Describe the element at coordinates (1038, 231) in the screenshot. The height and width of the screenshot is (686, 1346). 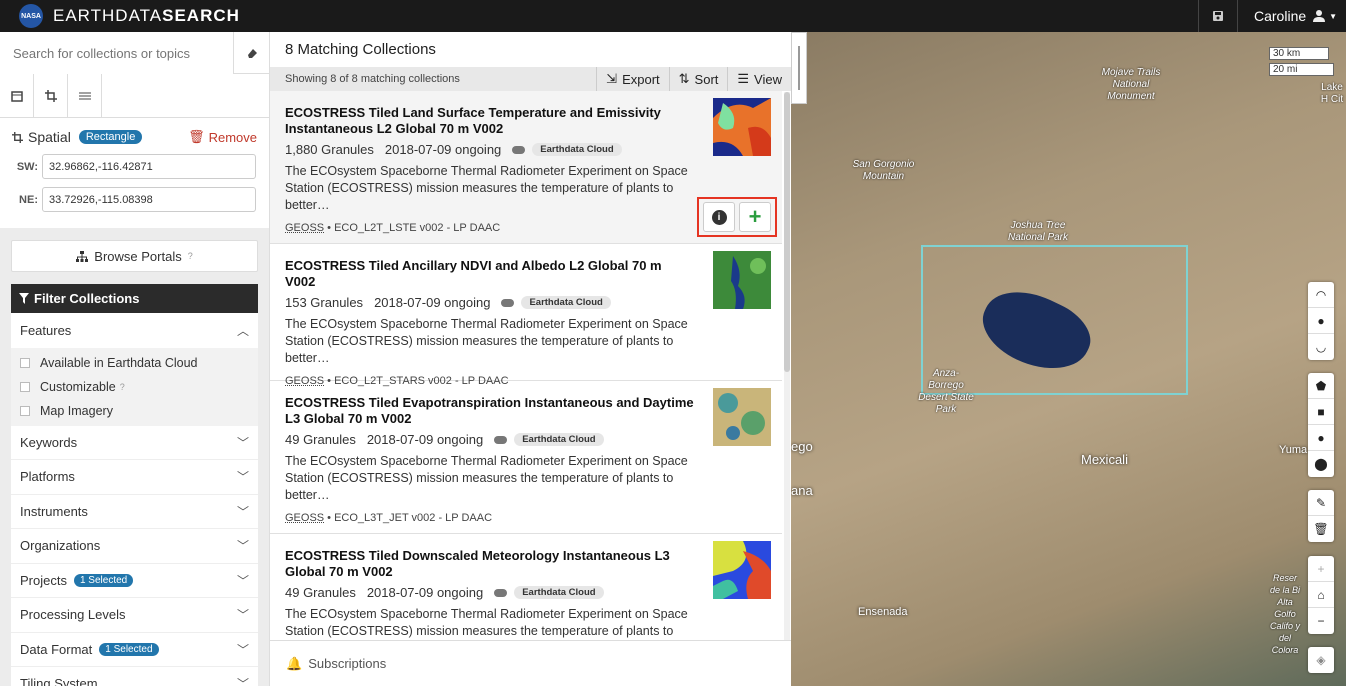
I see `map-label-joshua-tree: Joshua Tree National Park` at that location.